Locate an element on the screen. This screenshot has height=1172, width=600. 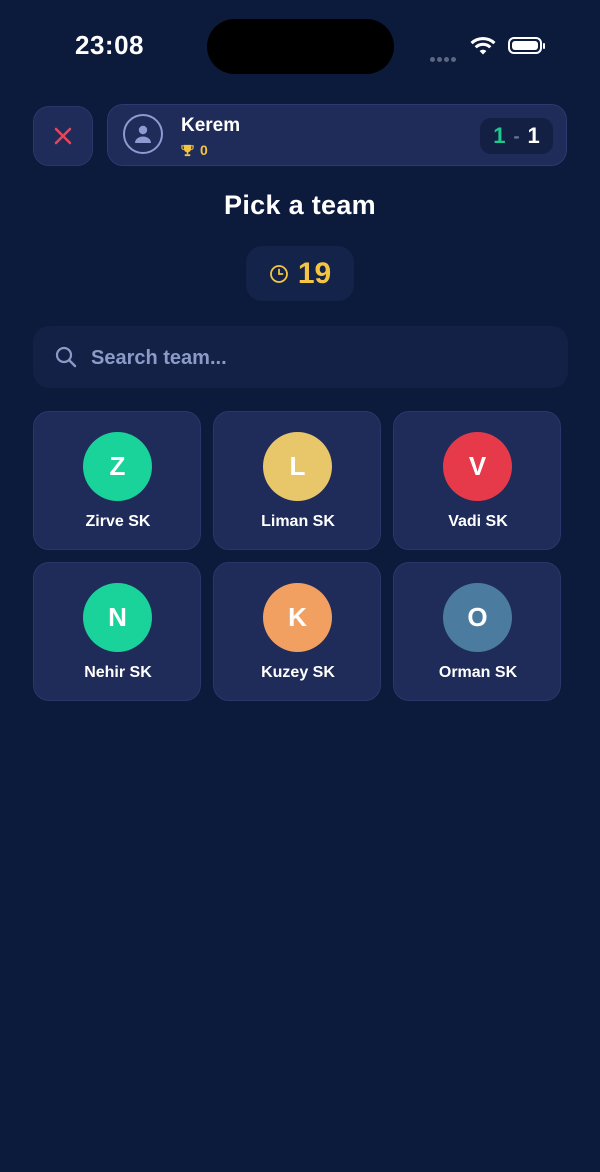
search-input is located at coordinates (321, 358).